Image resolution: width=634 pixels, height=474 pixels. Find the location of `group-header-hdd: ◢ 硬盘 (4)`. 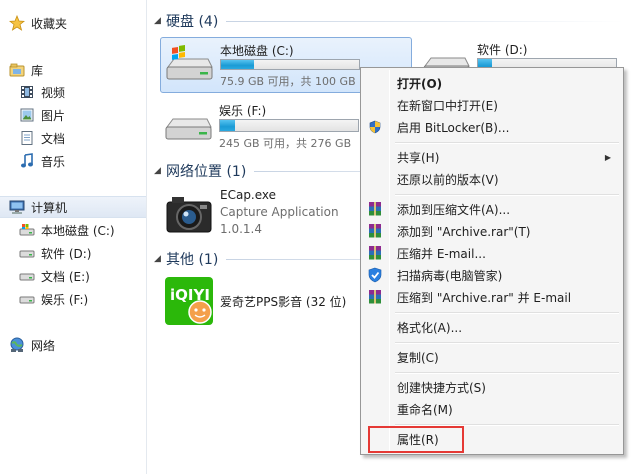

group-header-hdd: ◢ 硬盘 (4) is located at coordinates (388, 21).